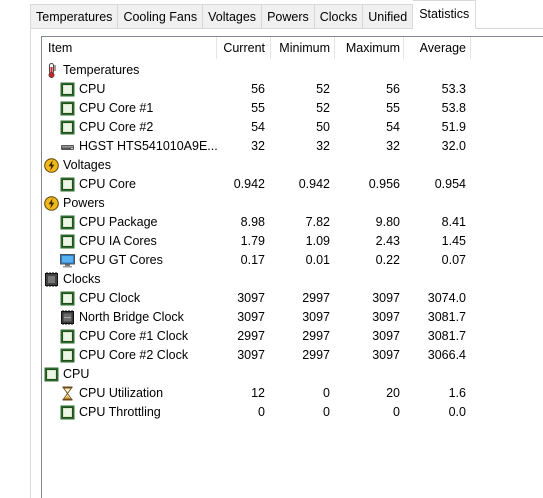 The height and width of the screenshot is (498, 543). I want to click on current-value: 0, so click(261, 412).